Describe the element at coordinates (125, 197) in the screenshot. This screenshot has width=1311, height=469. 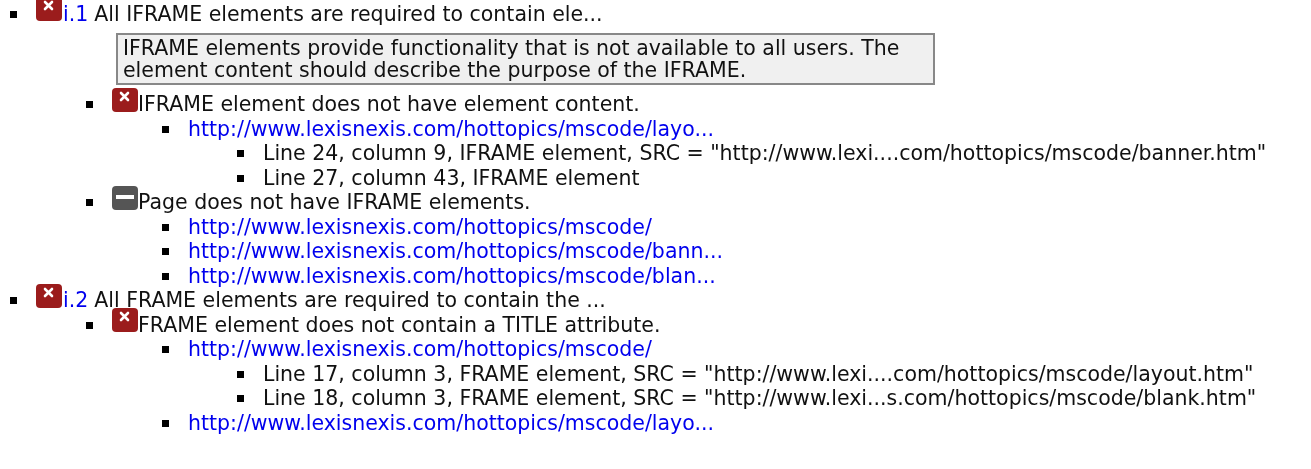
I see `minus-icon` at that location.